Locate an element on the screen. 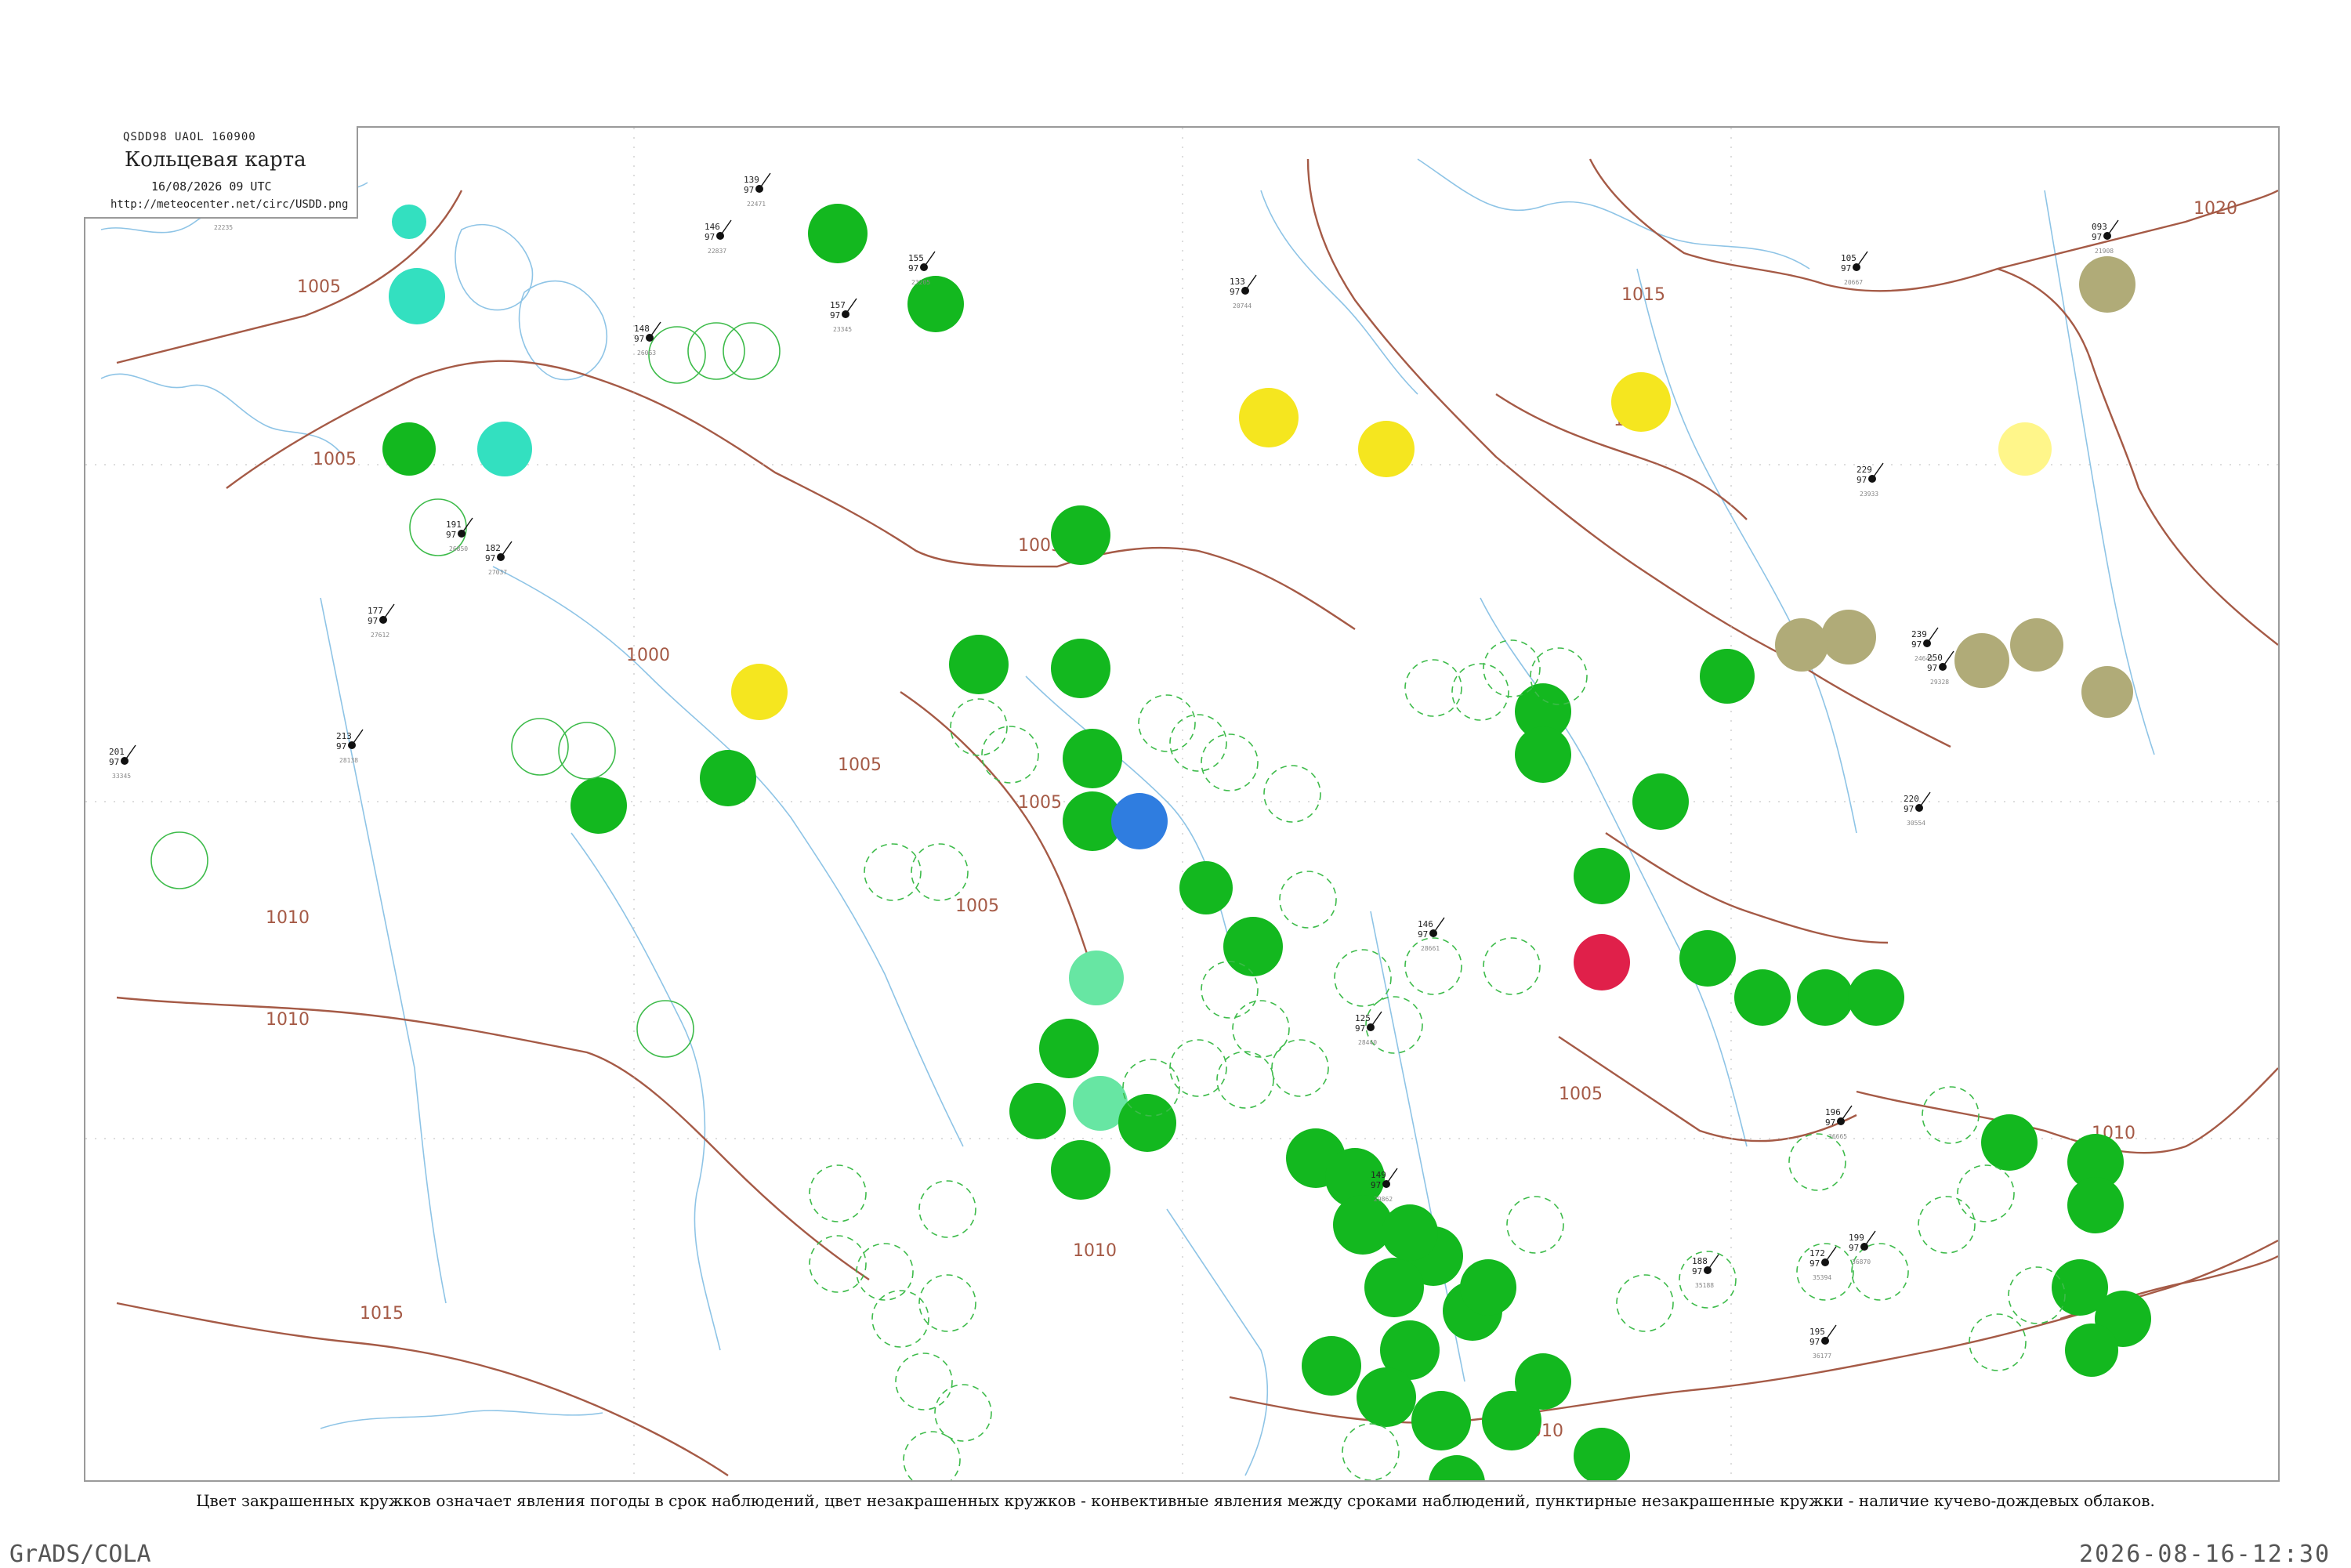 Image resolution: width=2351 pixels, height=1568 pixels. station-plot: 19997 36870 is located at coordinates (1862, 1248).